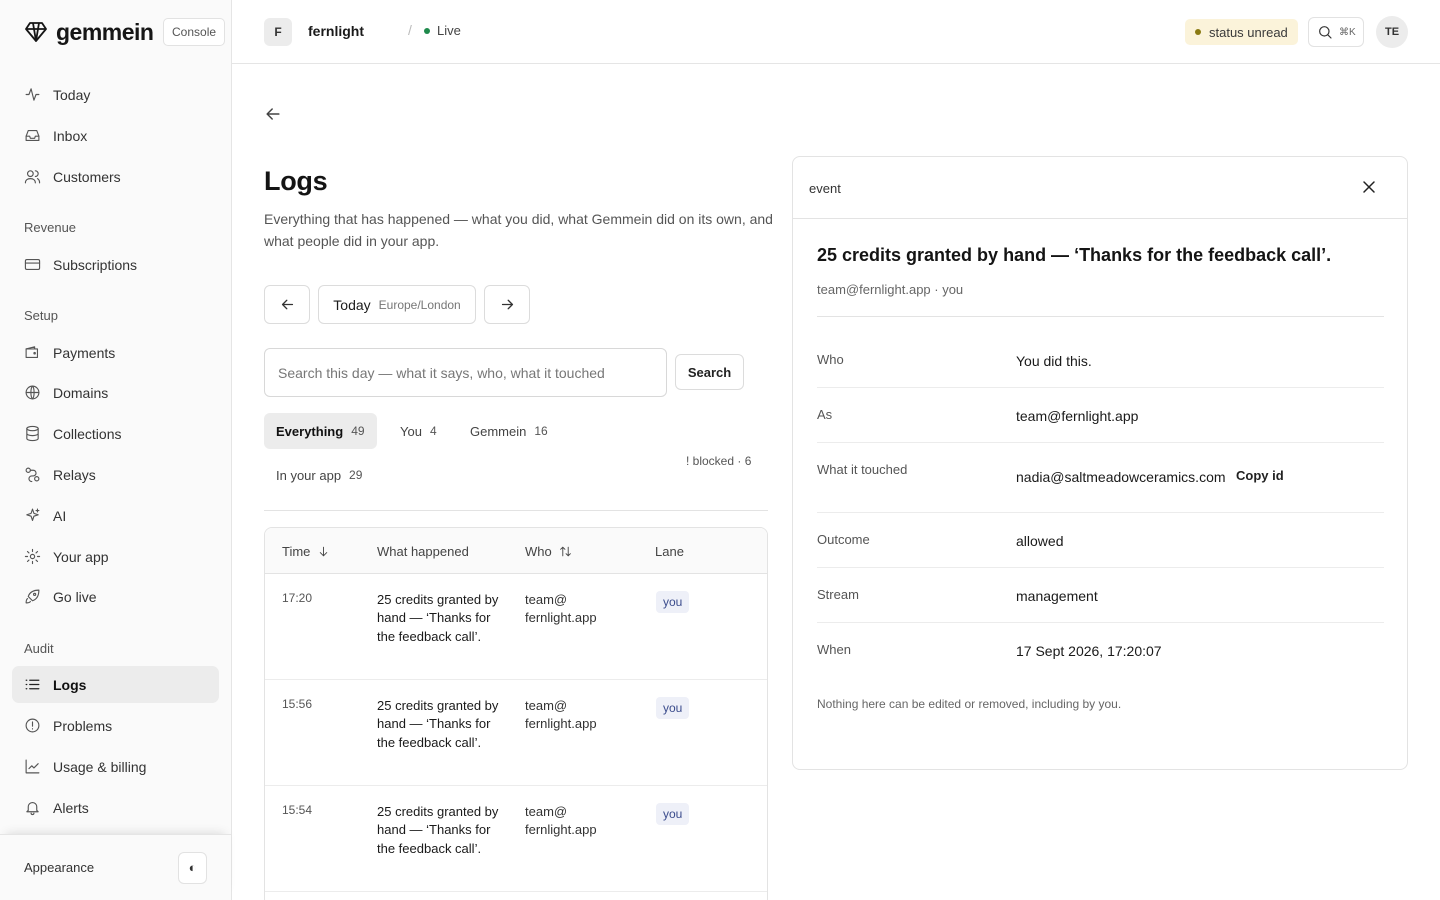  Describe the element at coordinates (1100, 595) in the screenshot. I see `field-stream: Stream management` at that location.